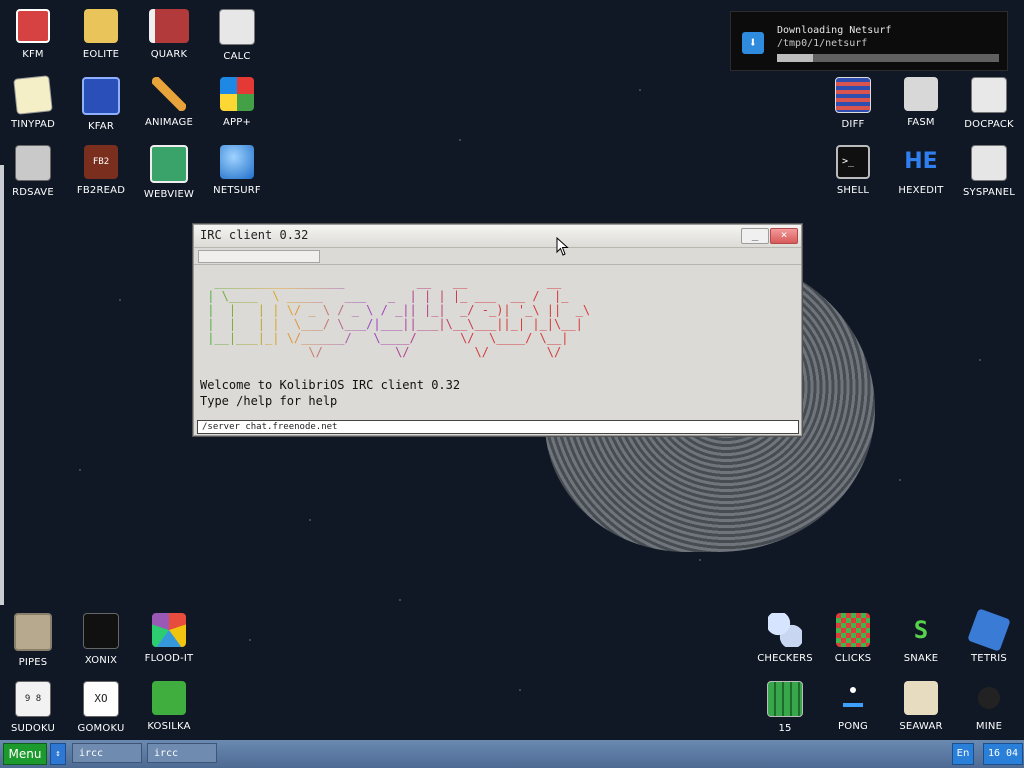 This screenshot has width=1024, height=768. I want to click on menu-button: Menu, so click(25, 754).